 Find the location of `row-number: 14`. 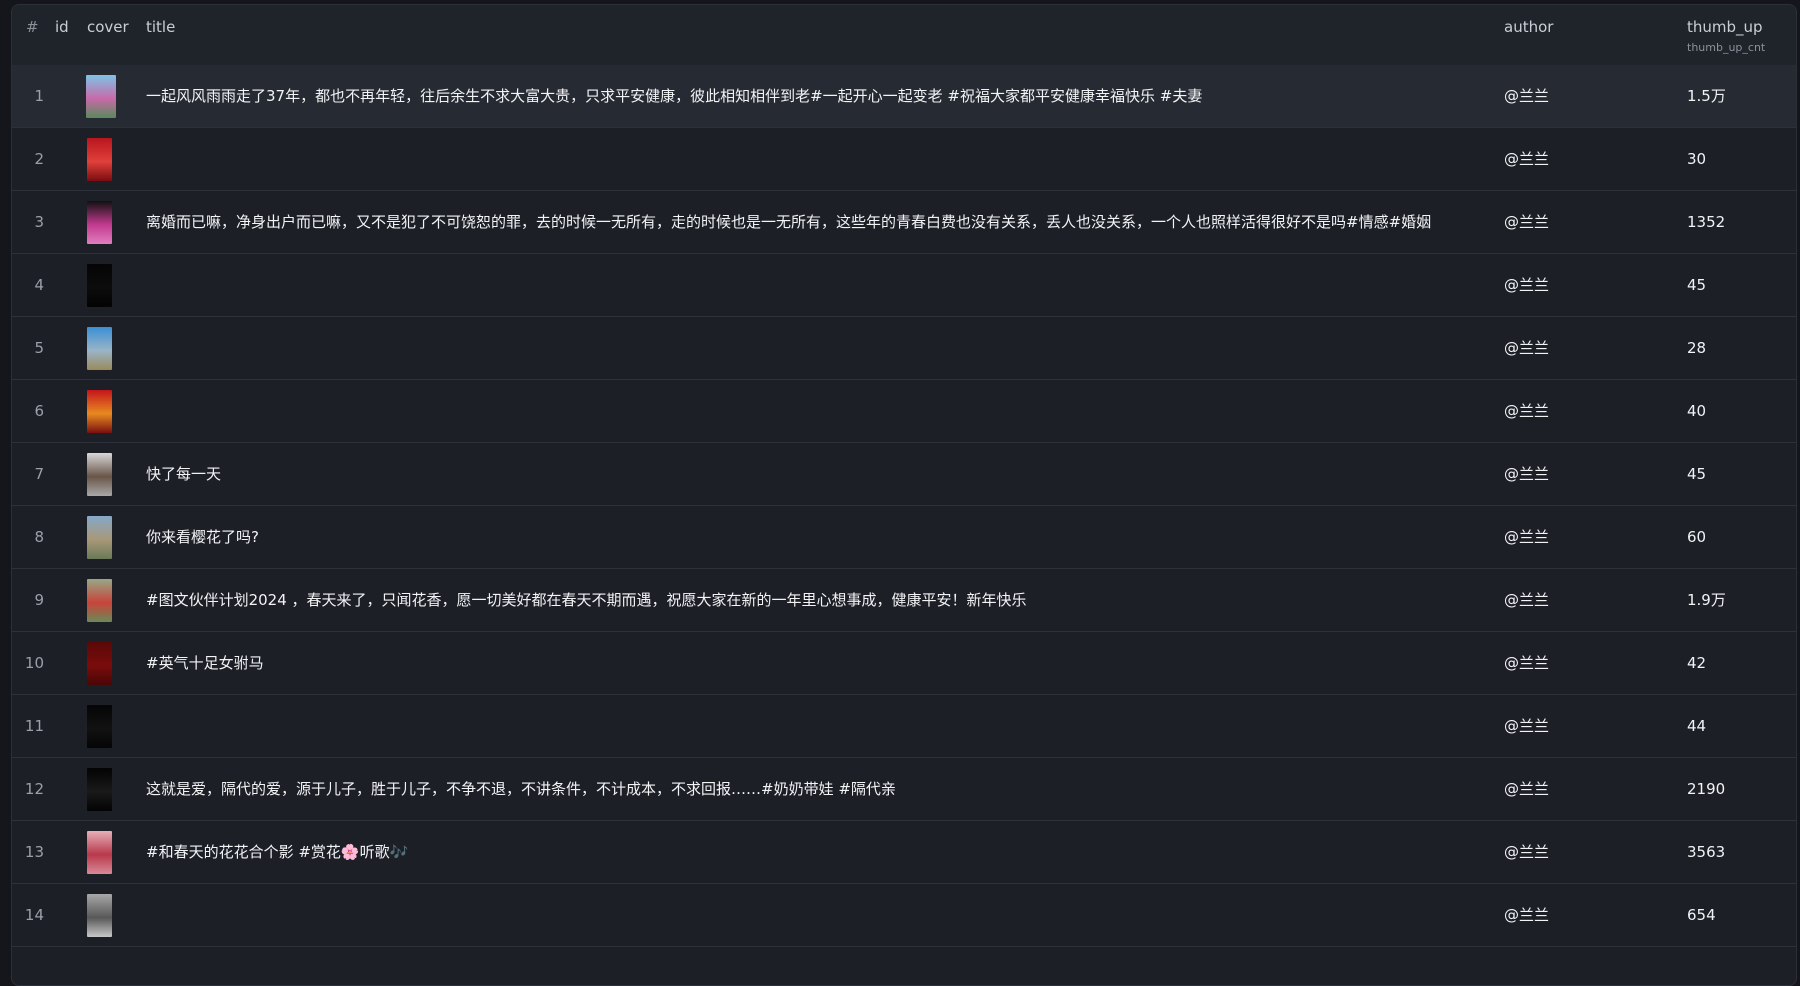

row-number: 14 is located at coordinates (34, 915).